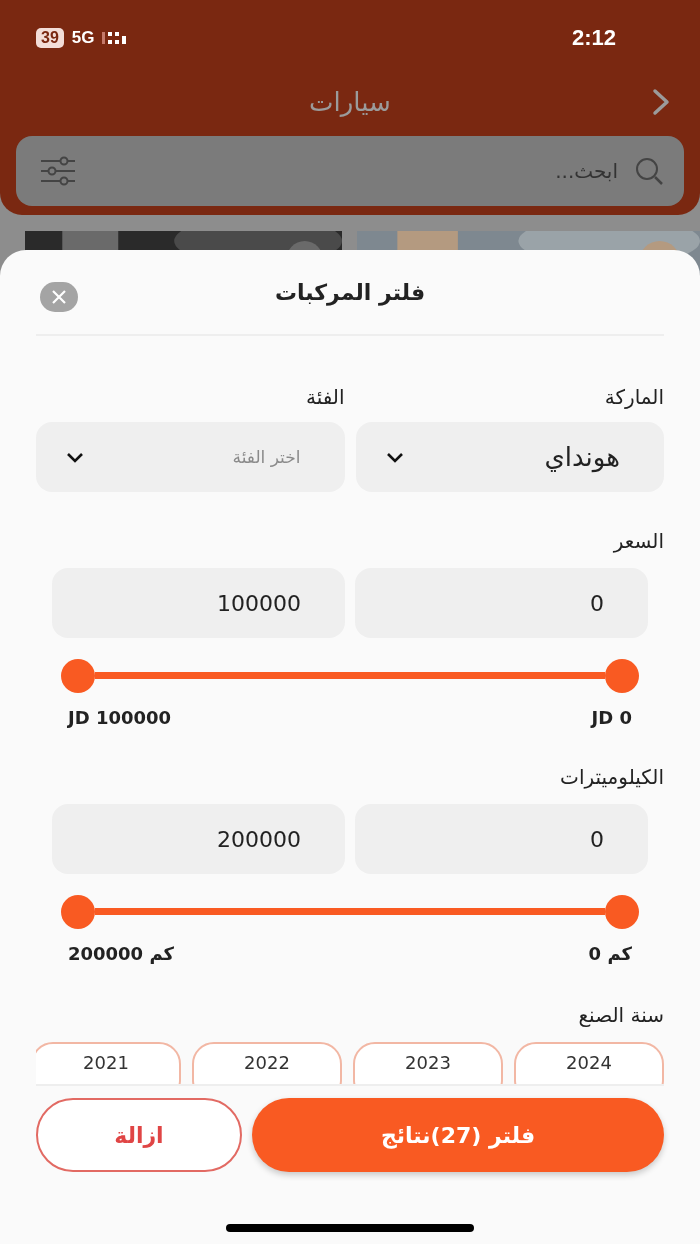 Image resolution: width=700 pixels, height=1244 pixels. I want to click on close-icon, so click(59, 297).